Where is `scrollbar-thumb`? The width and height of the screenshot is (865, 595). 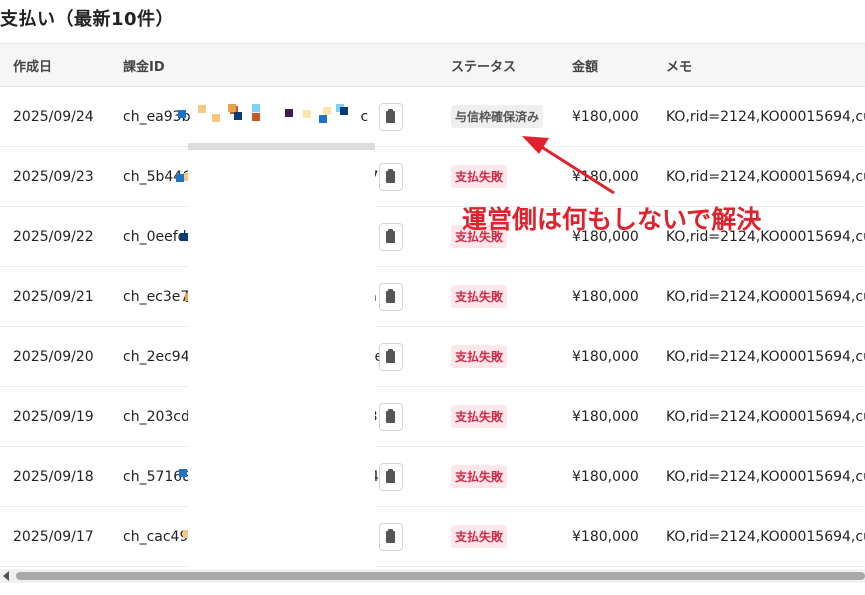 scrollbar-thumb is located at coordinates (440, 576).